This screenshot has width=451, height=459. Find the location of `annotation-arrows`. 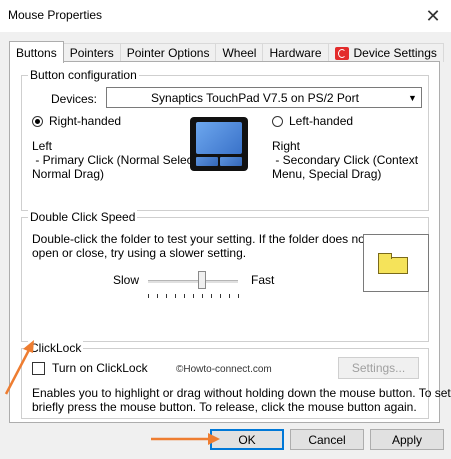

annotation-arrows is located at coordinates (112, 392).